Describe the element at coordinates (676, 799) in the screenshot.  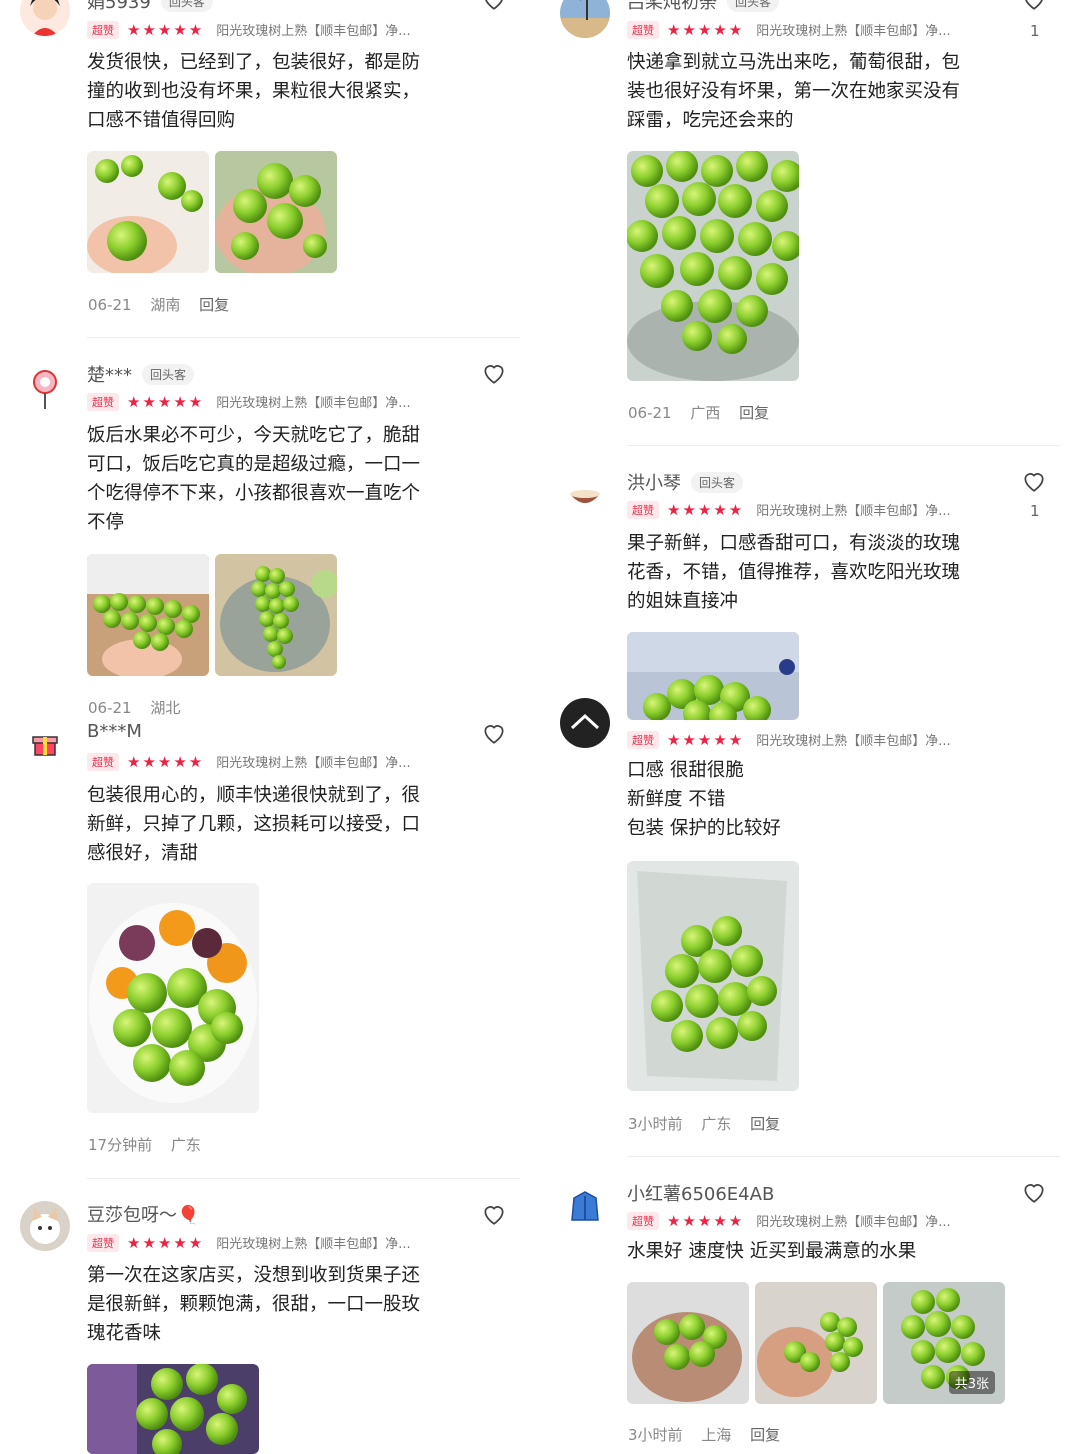
I see `review-line: 新鲜度 不错` at that location.